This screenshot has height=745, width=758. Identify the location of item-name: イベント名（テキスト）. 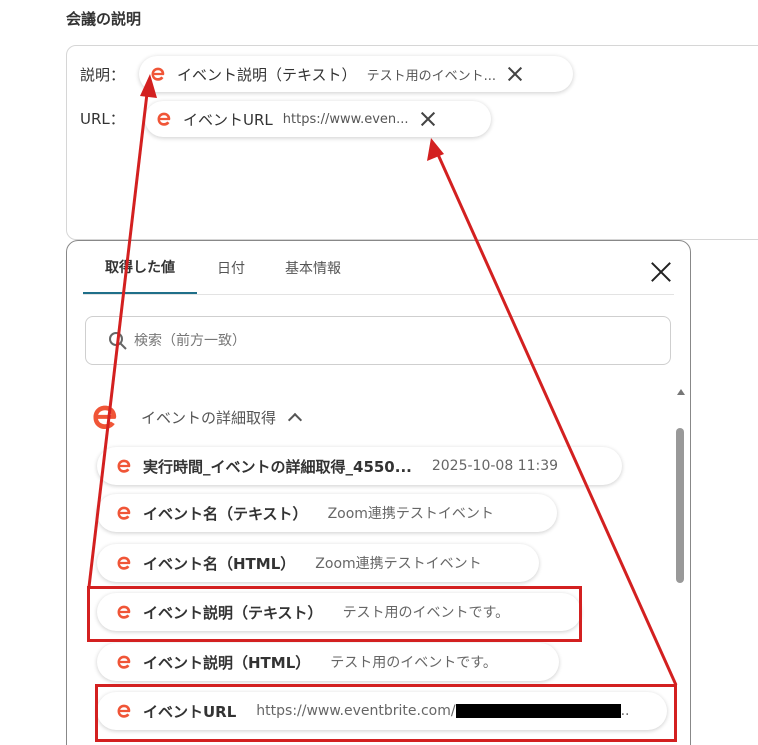
(225, 513).